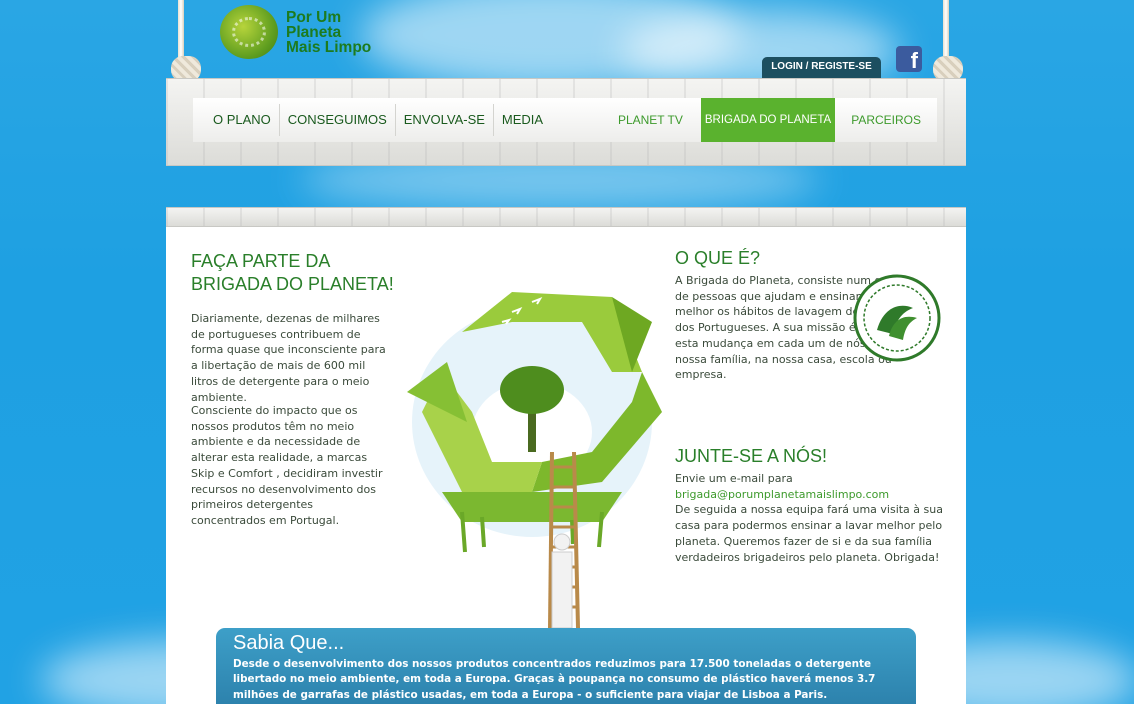  What do you see at coordinates (329, 32) in the screenshot?
I see `logo-text: Por Um Planeta Mais Limpo` at bounding box center [329, 32].